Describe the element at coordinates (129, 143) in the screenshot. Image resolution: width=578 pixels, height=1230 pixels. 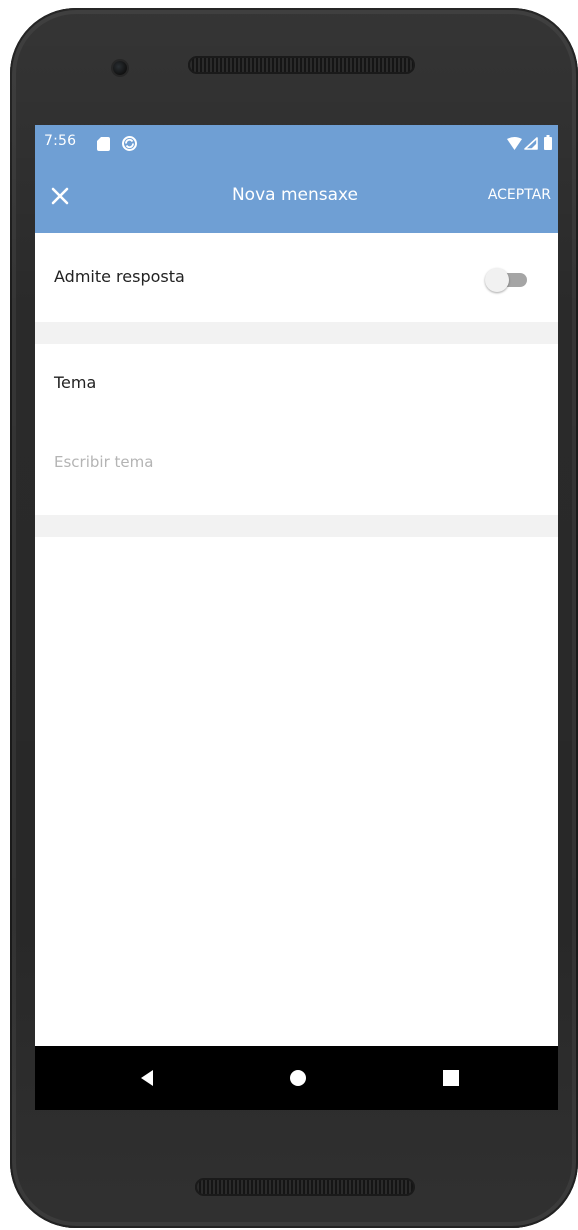
I see `sync-icon` at that location.